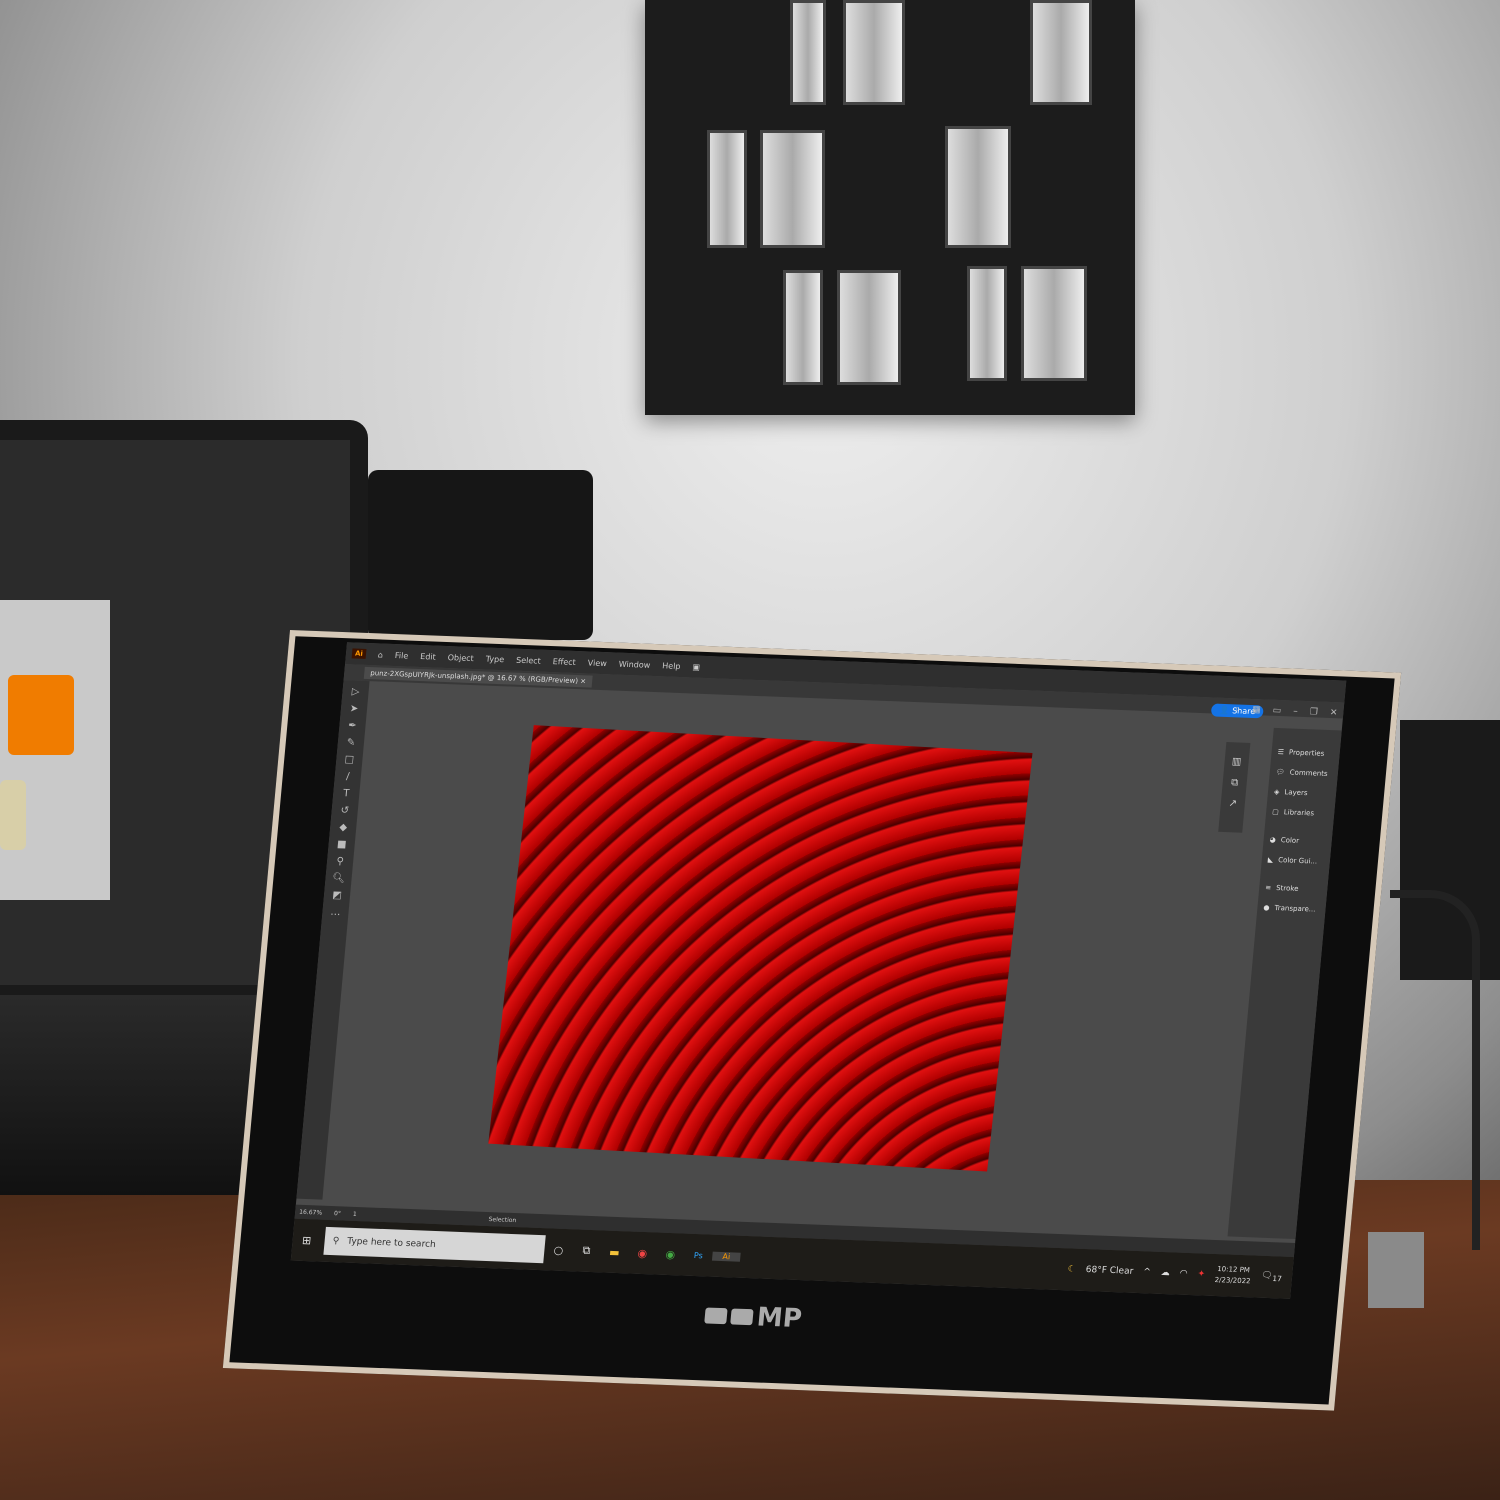 The image size is (1500, 1500). What do you see at coordinates (760, 948) in the screenshot?
I see `red-artwork` at bounding box center [760, 948].